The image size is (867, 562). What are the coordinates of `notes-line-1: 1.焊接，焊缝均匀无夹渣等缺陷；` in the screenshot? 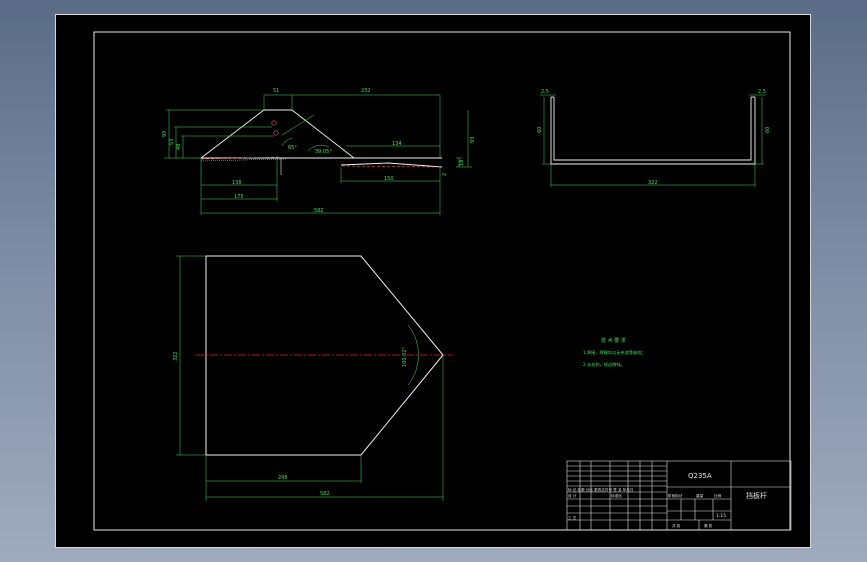 It's located at (614, 352).